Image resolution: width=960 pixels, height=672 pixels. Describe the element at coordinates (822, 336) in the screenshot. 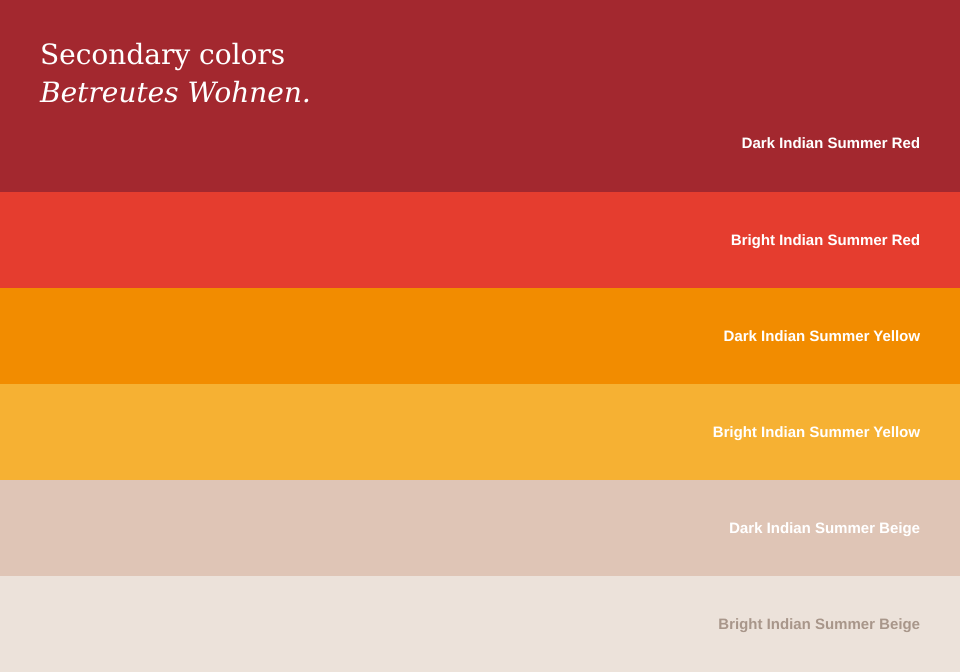

I see `color-name: Dark Indian Summer Yellow` at that location.